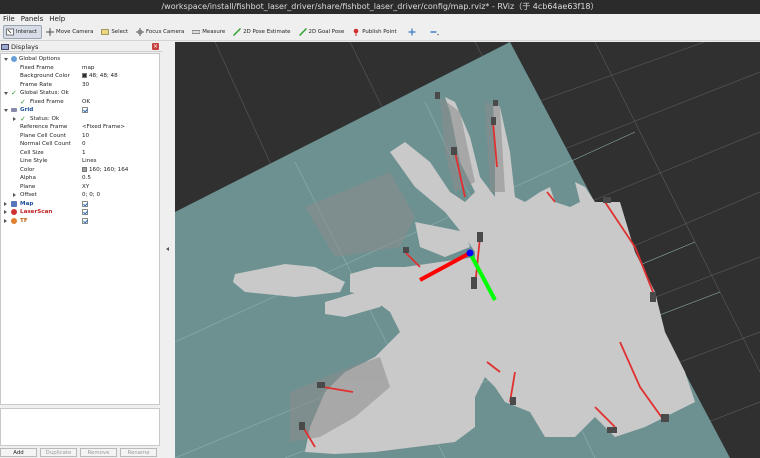 This screenshot has height=458, width=760. Describe the element at coordinates (86, 101) in the screenshot. I see `property-value: OK` at that location.